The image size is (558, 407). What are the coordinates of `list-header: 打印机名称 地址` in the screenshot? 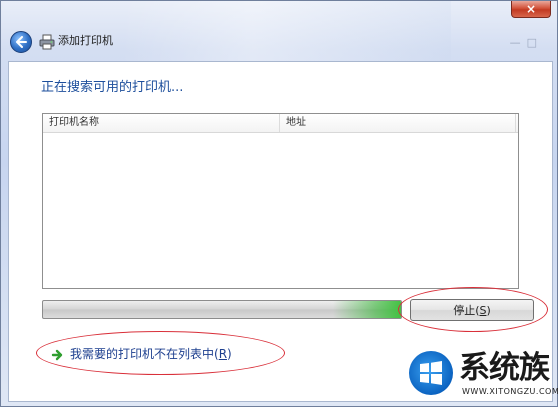 It's located at (280, 123).